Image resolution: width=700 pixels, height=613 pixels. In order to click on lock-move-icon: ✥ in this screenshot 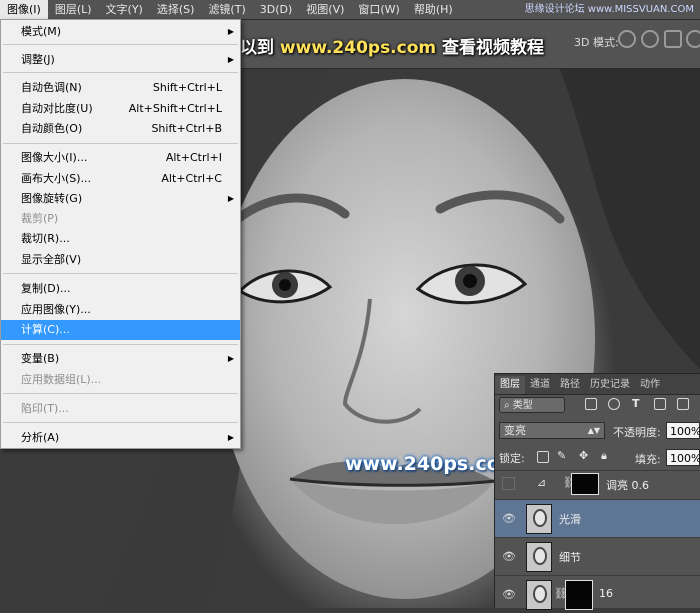, I will do `click(583, 455)`.